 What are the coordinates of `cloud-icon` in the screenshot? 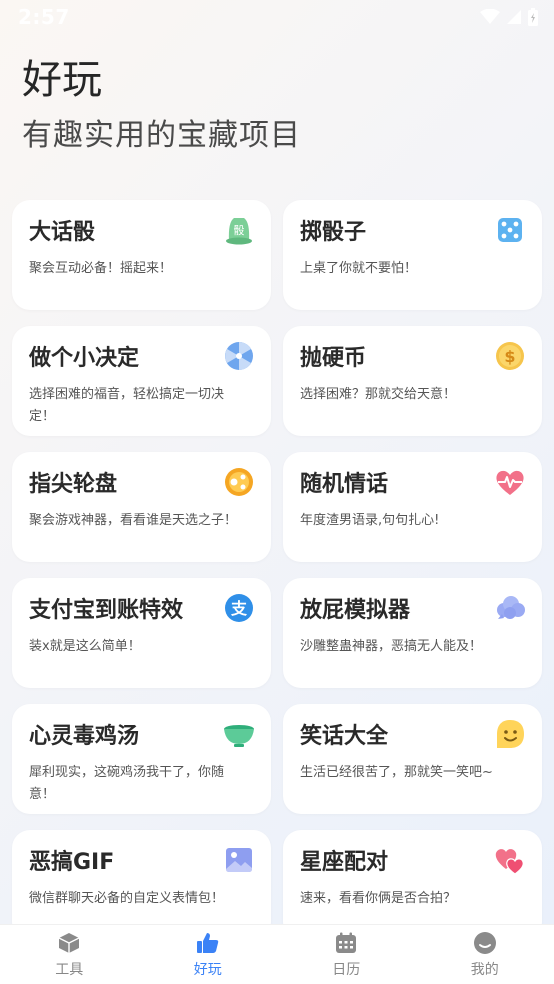 It's located at (511, 607).